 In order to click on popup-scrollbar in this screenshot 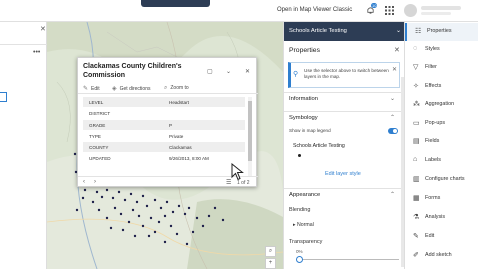, I will do `click(250, 137)`.